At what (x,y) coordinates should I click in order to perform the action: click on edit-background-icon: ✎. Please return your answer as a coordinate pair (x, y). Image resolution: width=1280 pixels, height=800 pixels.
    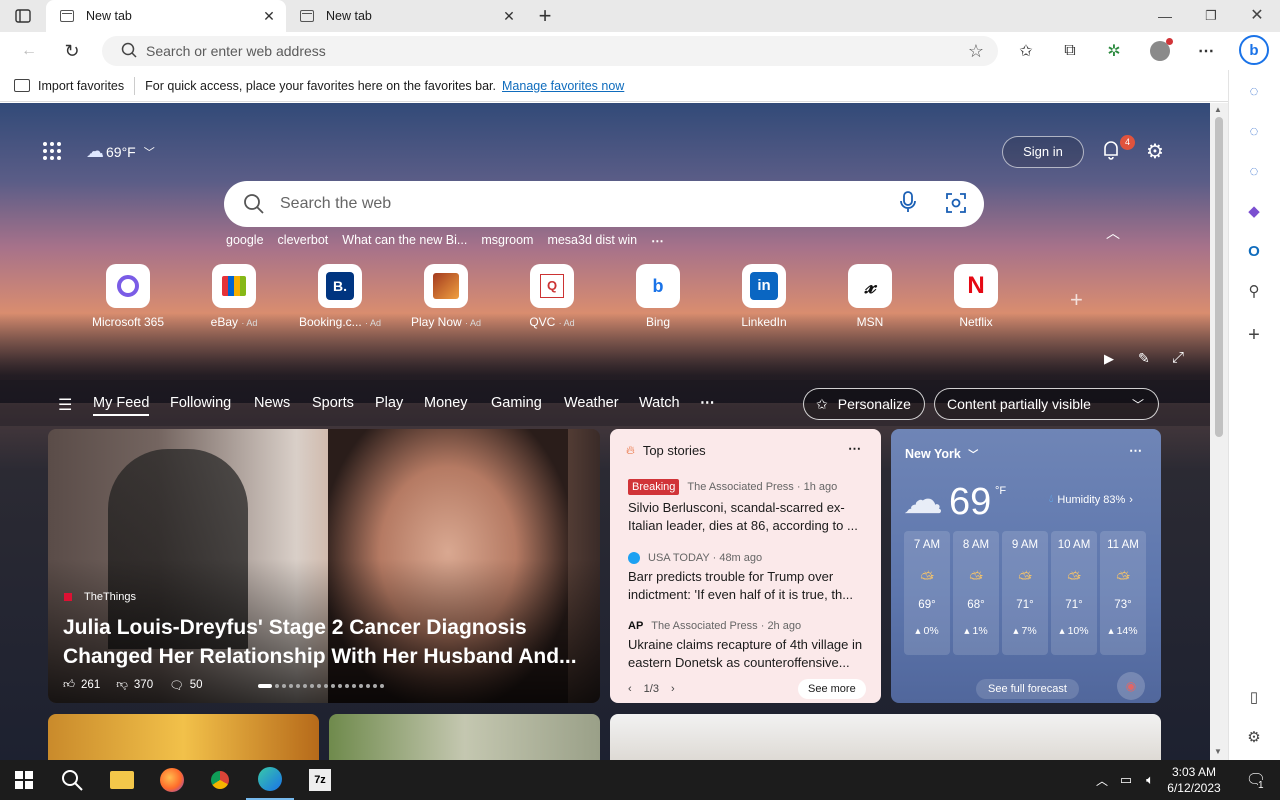
    Looking at the image, I should click on (1144, 358).